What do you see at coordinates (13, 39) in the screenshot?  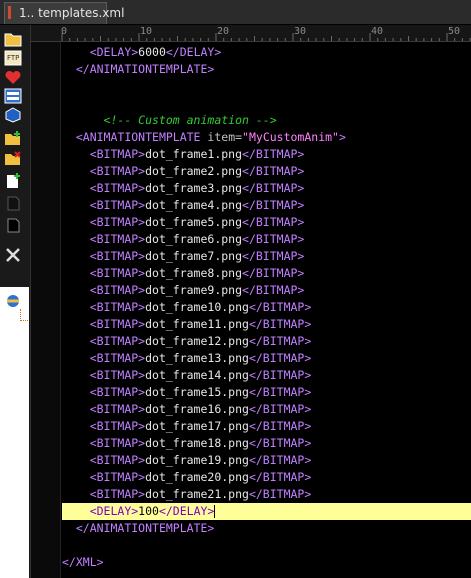 I see `folder-icon` at bounding box center [13, 39].